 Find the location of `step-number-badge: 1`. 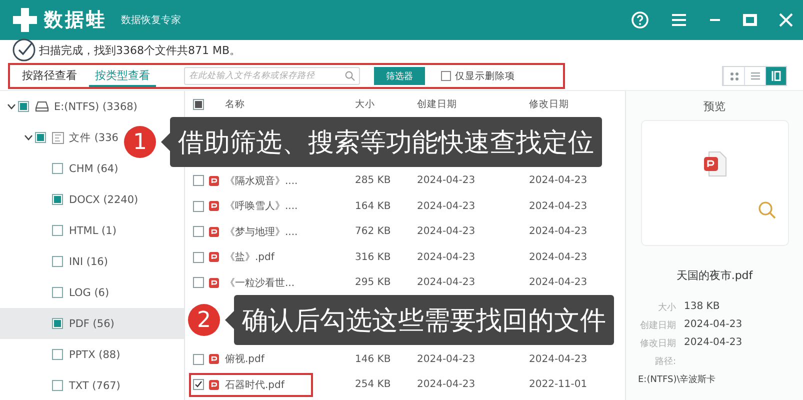

step-number-badge: 1 is located at coordinates (140, 142).